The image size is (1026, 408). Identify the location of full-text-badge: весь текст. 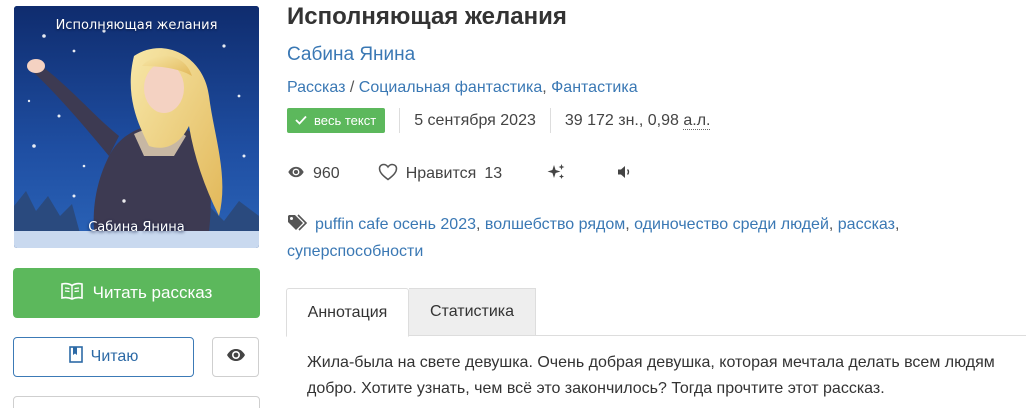
(336, 120).